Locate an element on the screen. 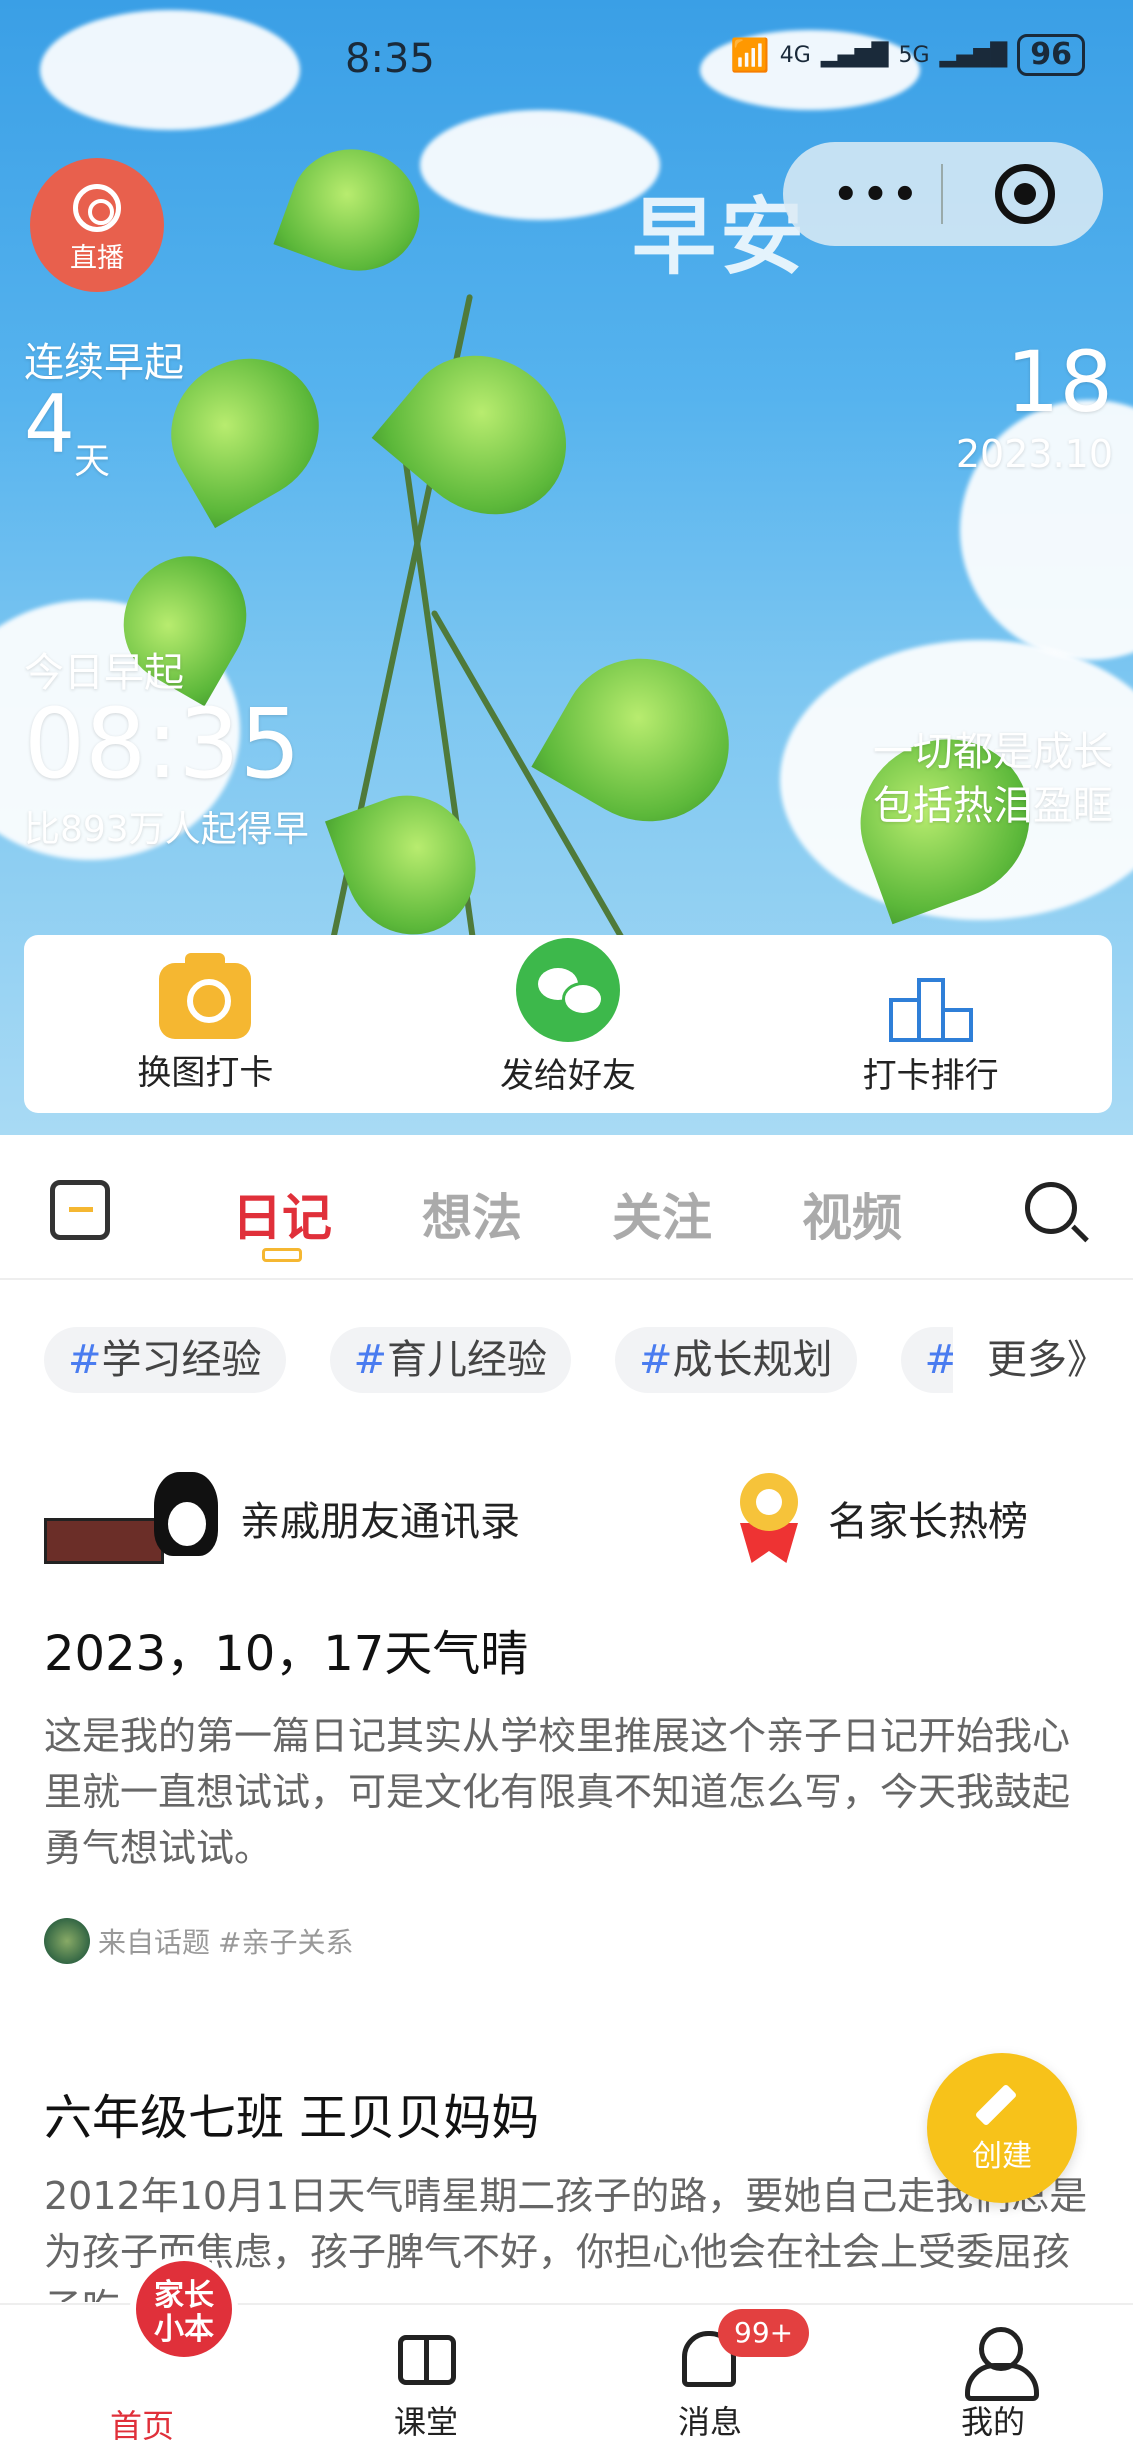 This screenshot has height=2453, width=1133. app-logo-icon: 家长 小本 is located at coordinates (184, 2309).